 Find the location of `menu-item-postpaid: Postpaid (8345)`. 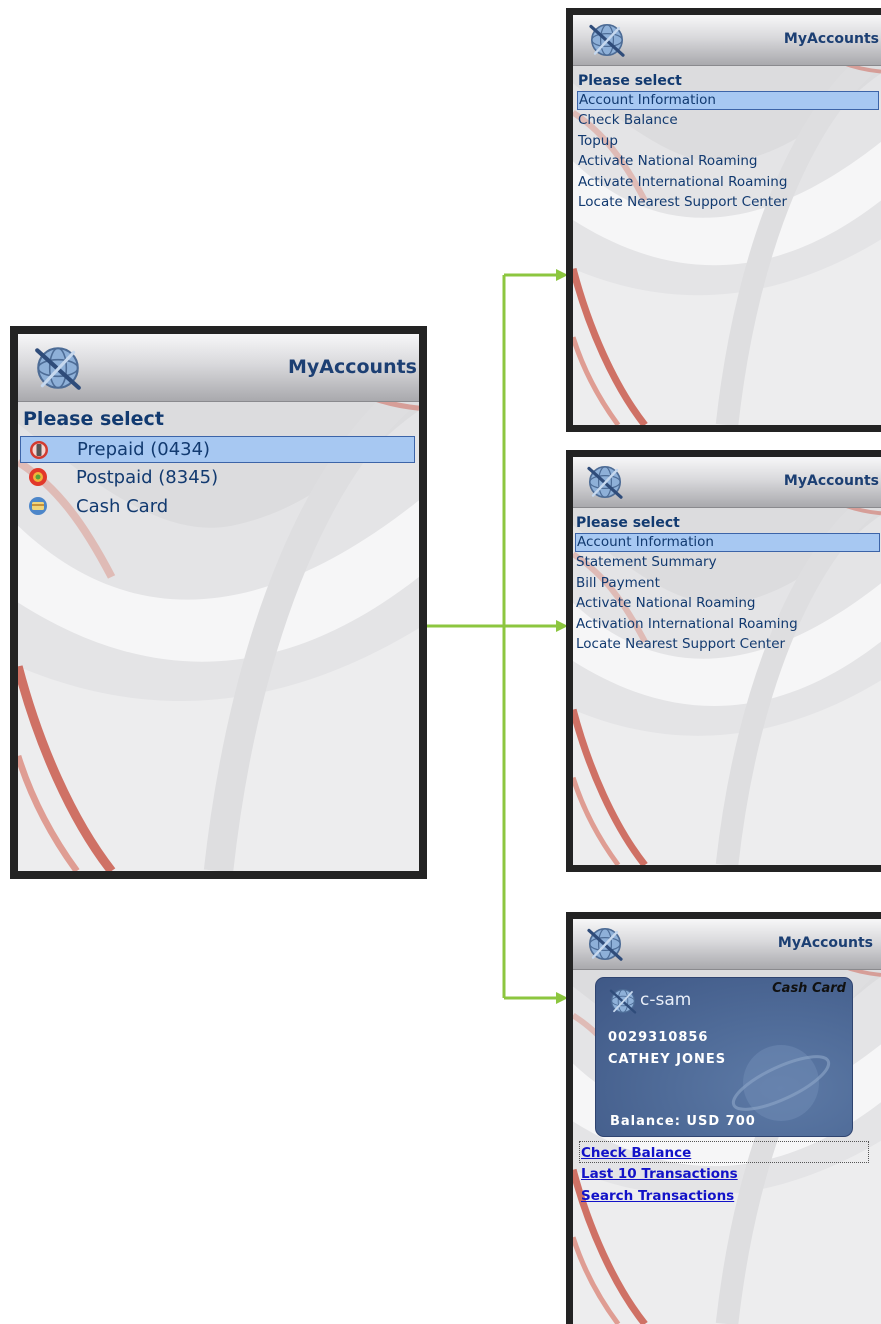

menu-item-postpaid: Postpaid (8345) is located at coordinates (217, 477).